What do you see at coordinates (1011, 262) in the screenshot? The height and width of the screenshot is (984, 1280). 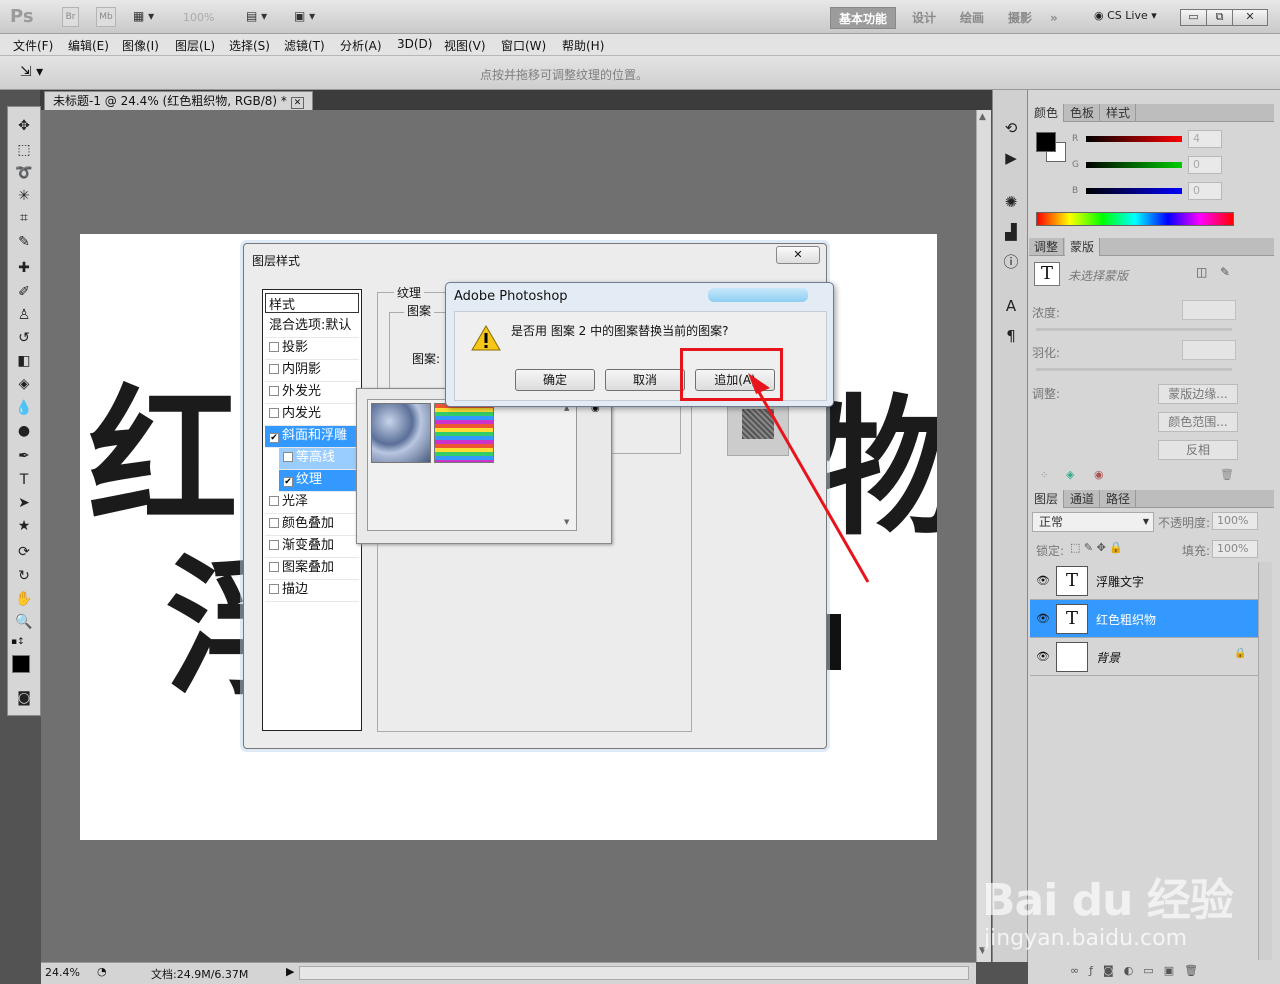 I see `info-panel-icon: ⓘ` at bounding box center [1011, 262].